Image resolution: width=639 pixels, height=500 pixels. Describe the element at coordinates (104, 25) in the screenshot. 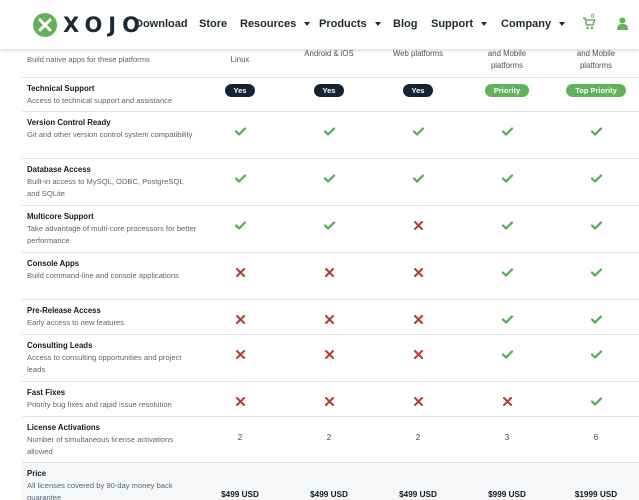

I see `logo-text: XOJO` at that location.